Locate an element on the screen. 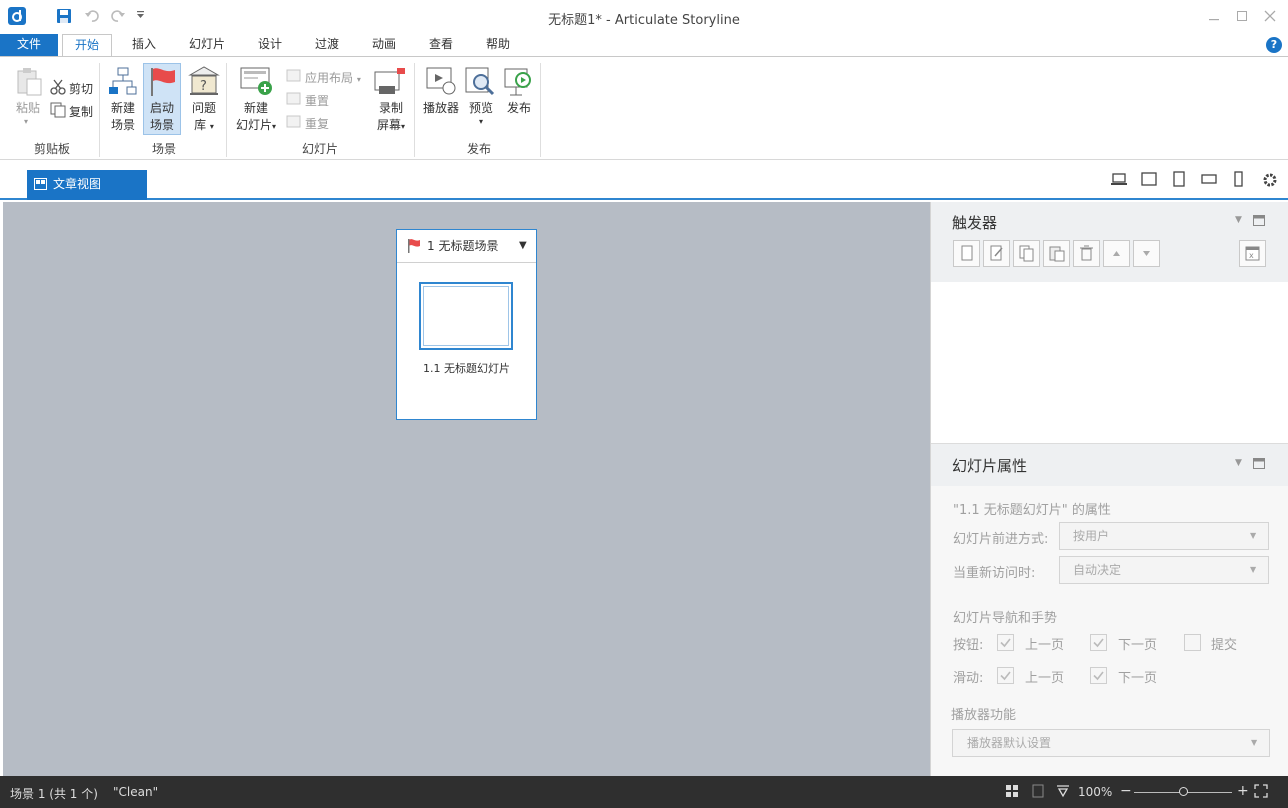 The height and width of the screenshot is (808, 1288). move-trigger-up-button is located at coordinates (1116, 253).